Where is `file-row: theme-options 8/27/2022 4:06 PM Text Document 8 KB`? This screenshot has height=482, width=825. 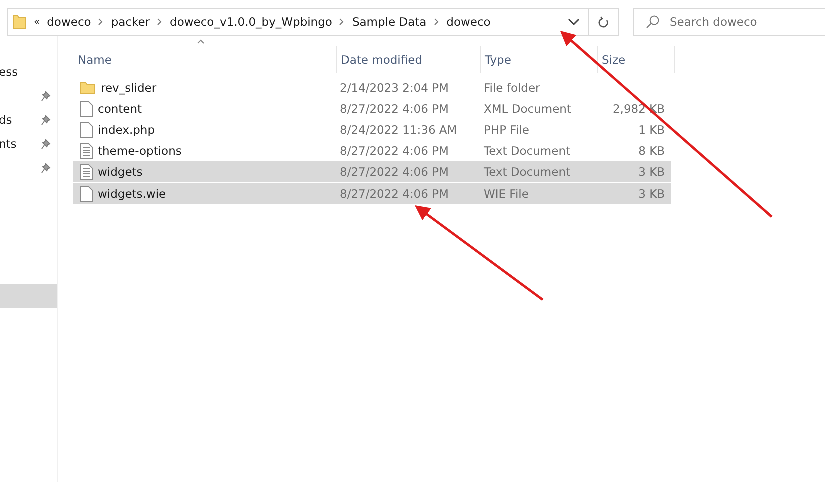 file-row: theme-options 8/27/2022 4:06 PM Text Document 8 KB is located at coordinates (372, 150).